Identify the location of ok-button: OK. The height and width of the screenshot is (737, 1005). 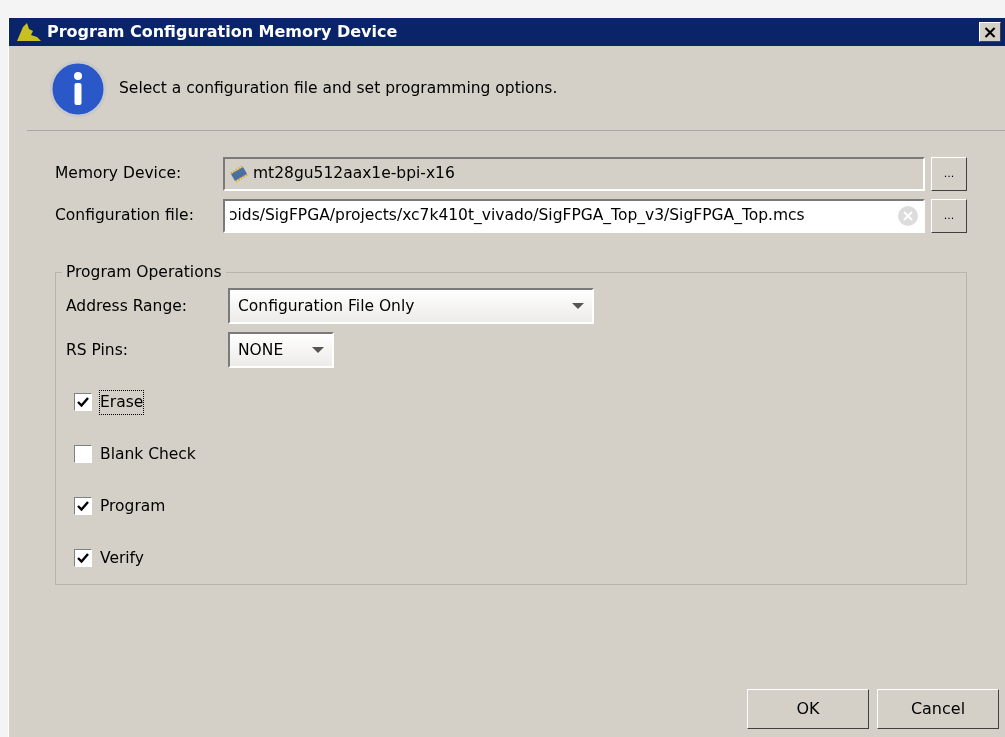
(808, 709).